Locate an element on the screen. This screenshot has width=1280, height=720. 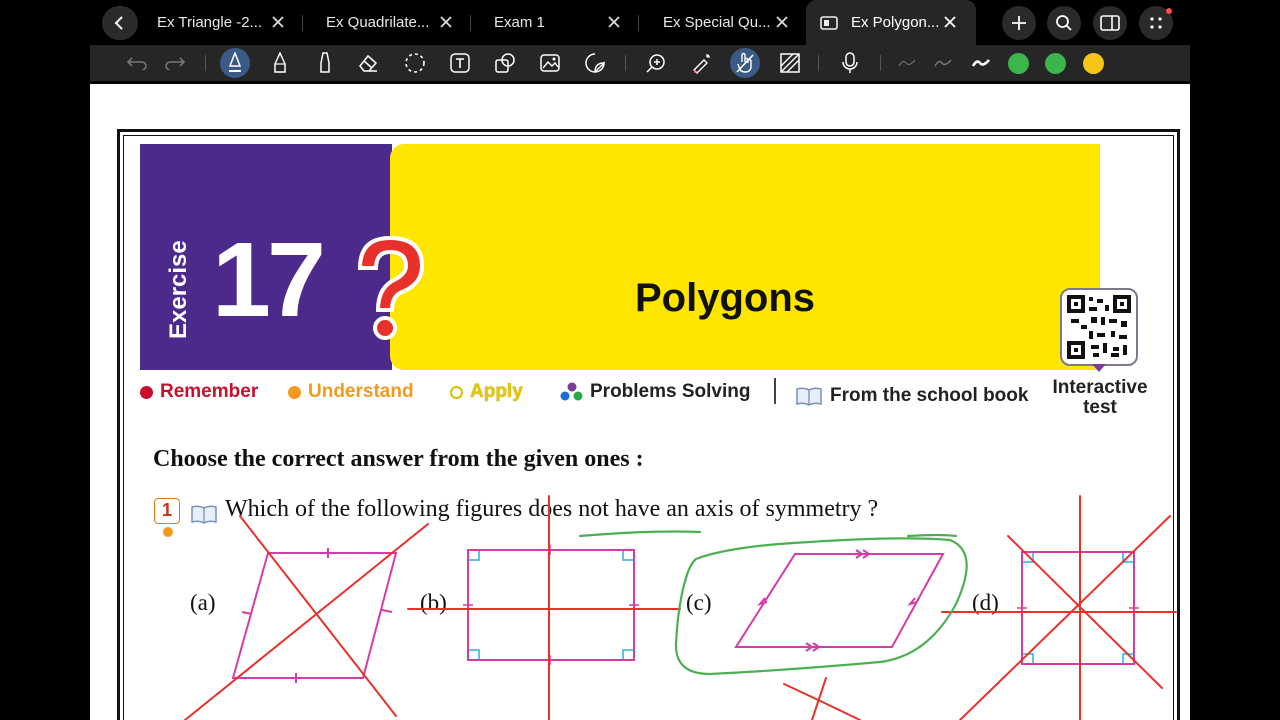
pencil-icon is located at coordinates (280, 62).